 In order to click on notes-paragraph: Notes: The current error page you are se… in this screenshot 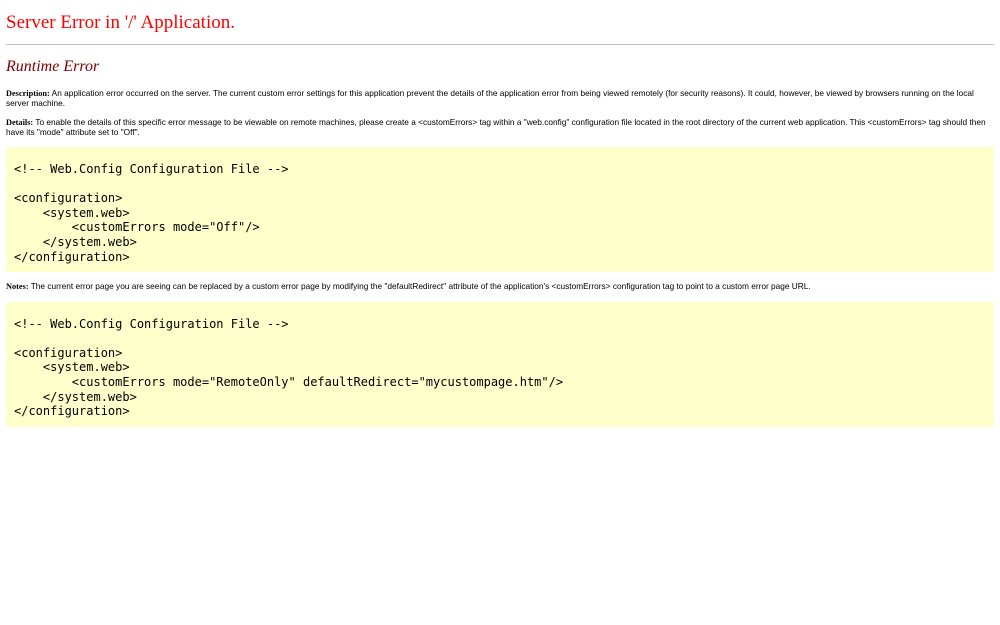, I will do `click(500, 286)`.